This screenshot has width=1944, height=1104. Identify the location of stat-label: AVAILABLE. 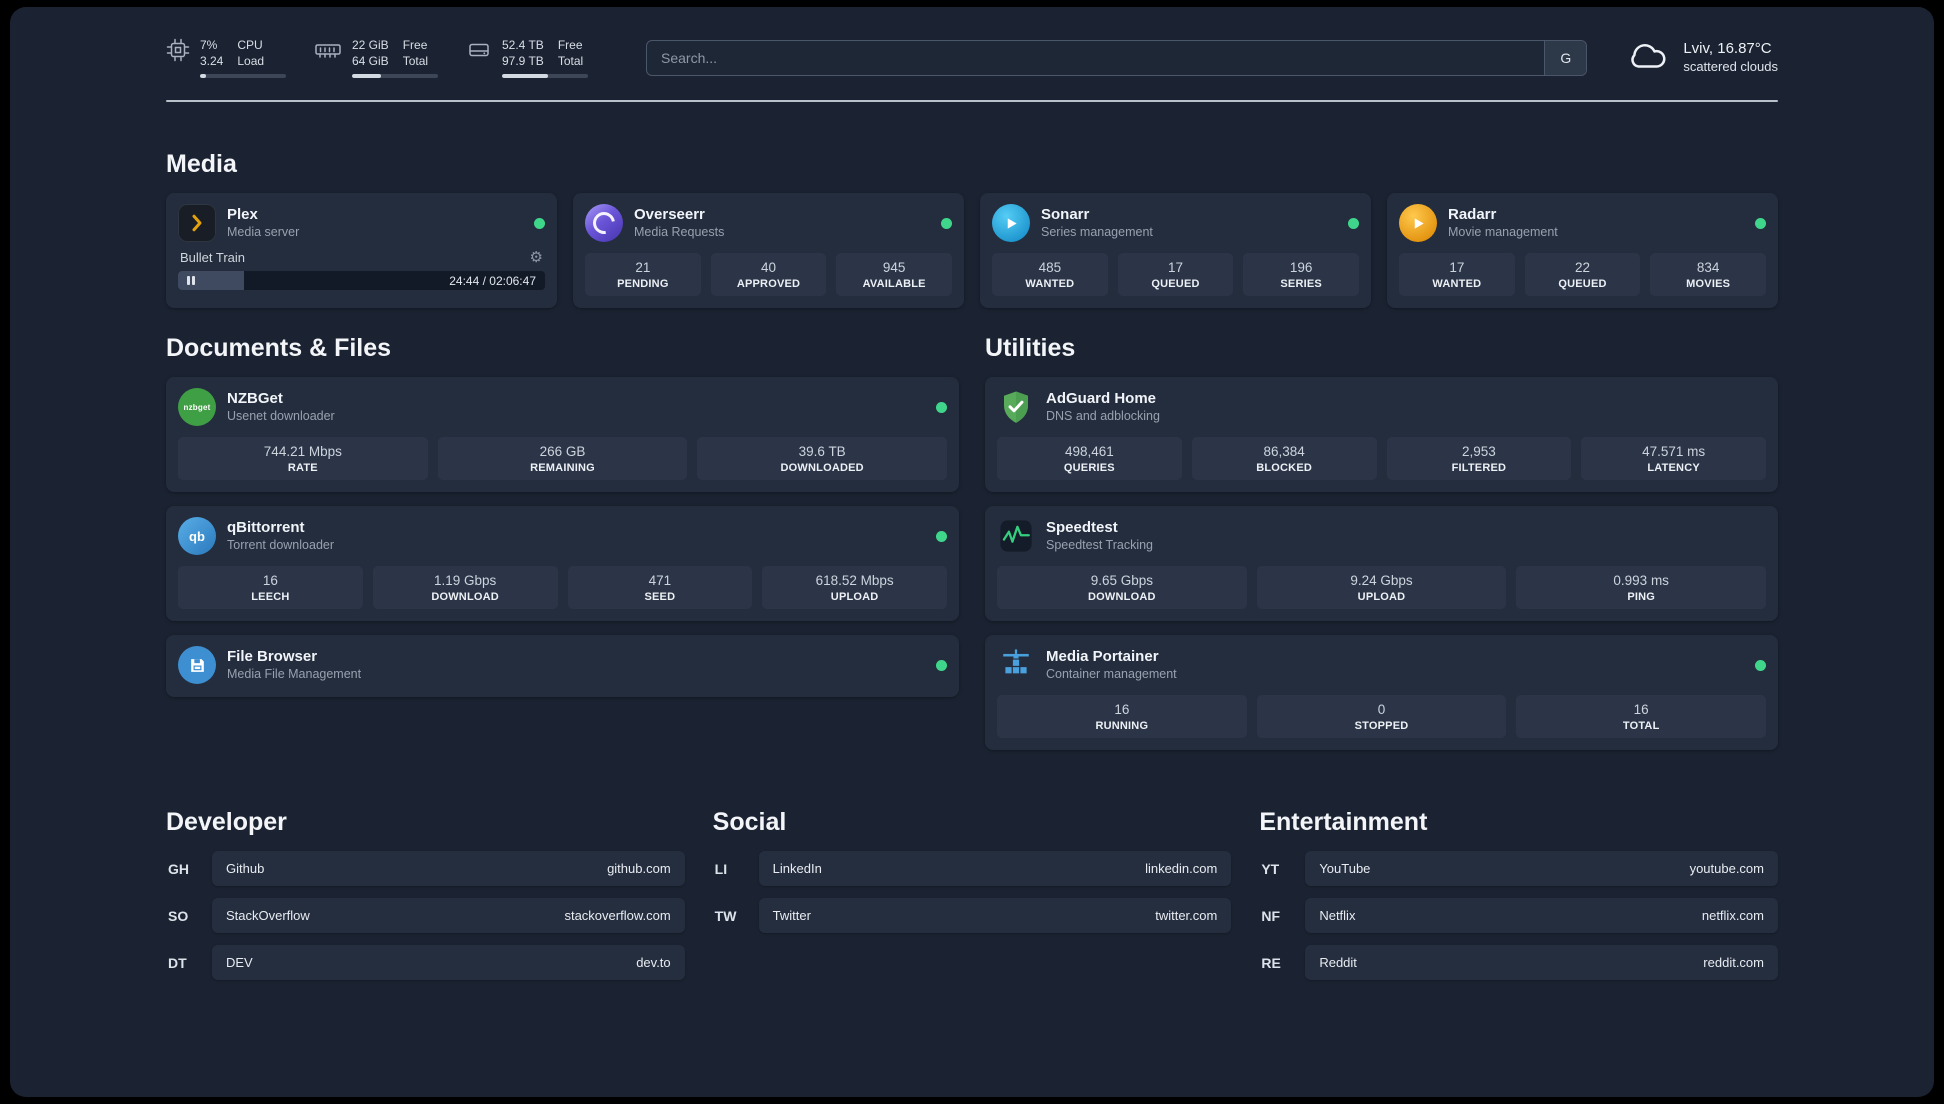
(894, 284).